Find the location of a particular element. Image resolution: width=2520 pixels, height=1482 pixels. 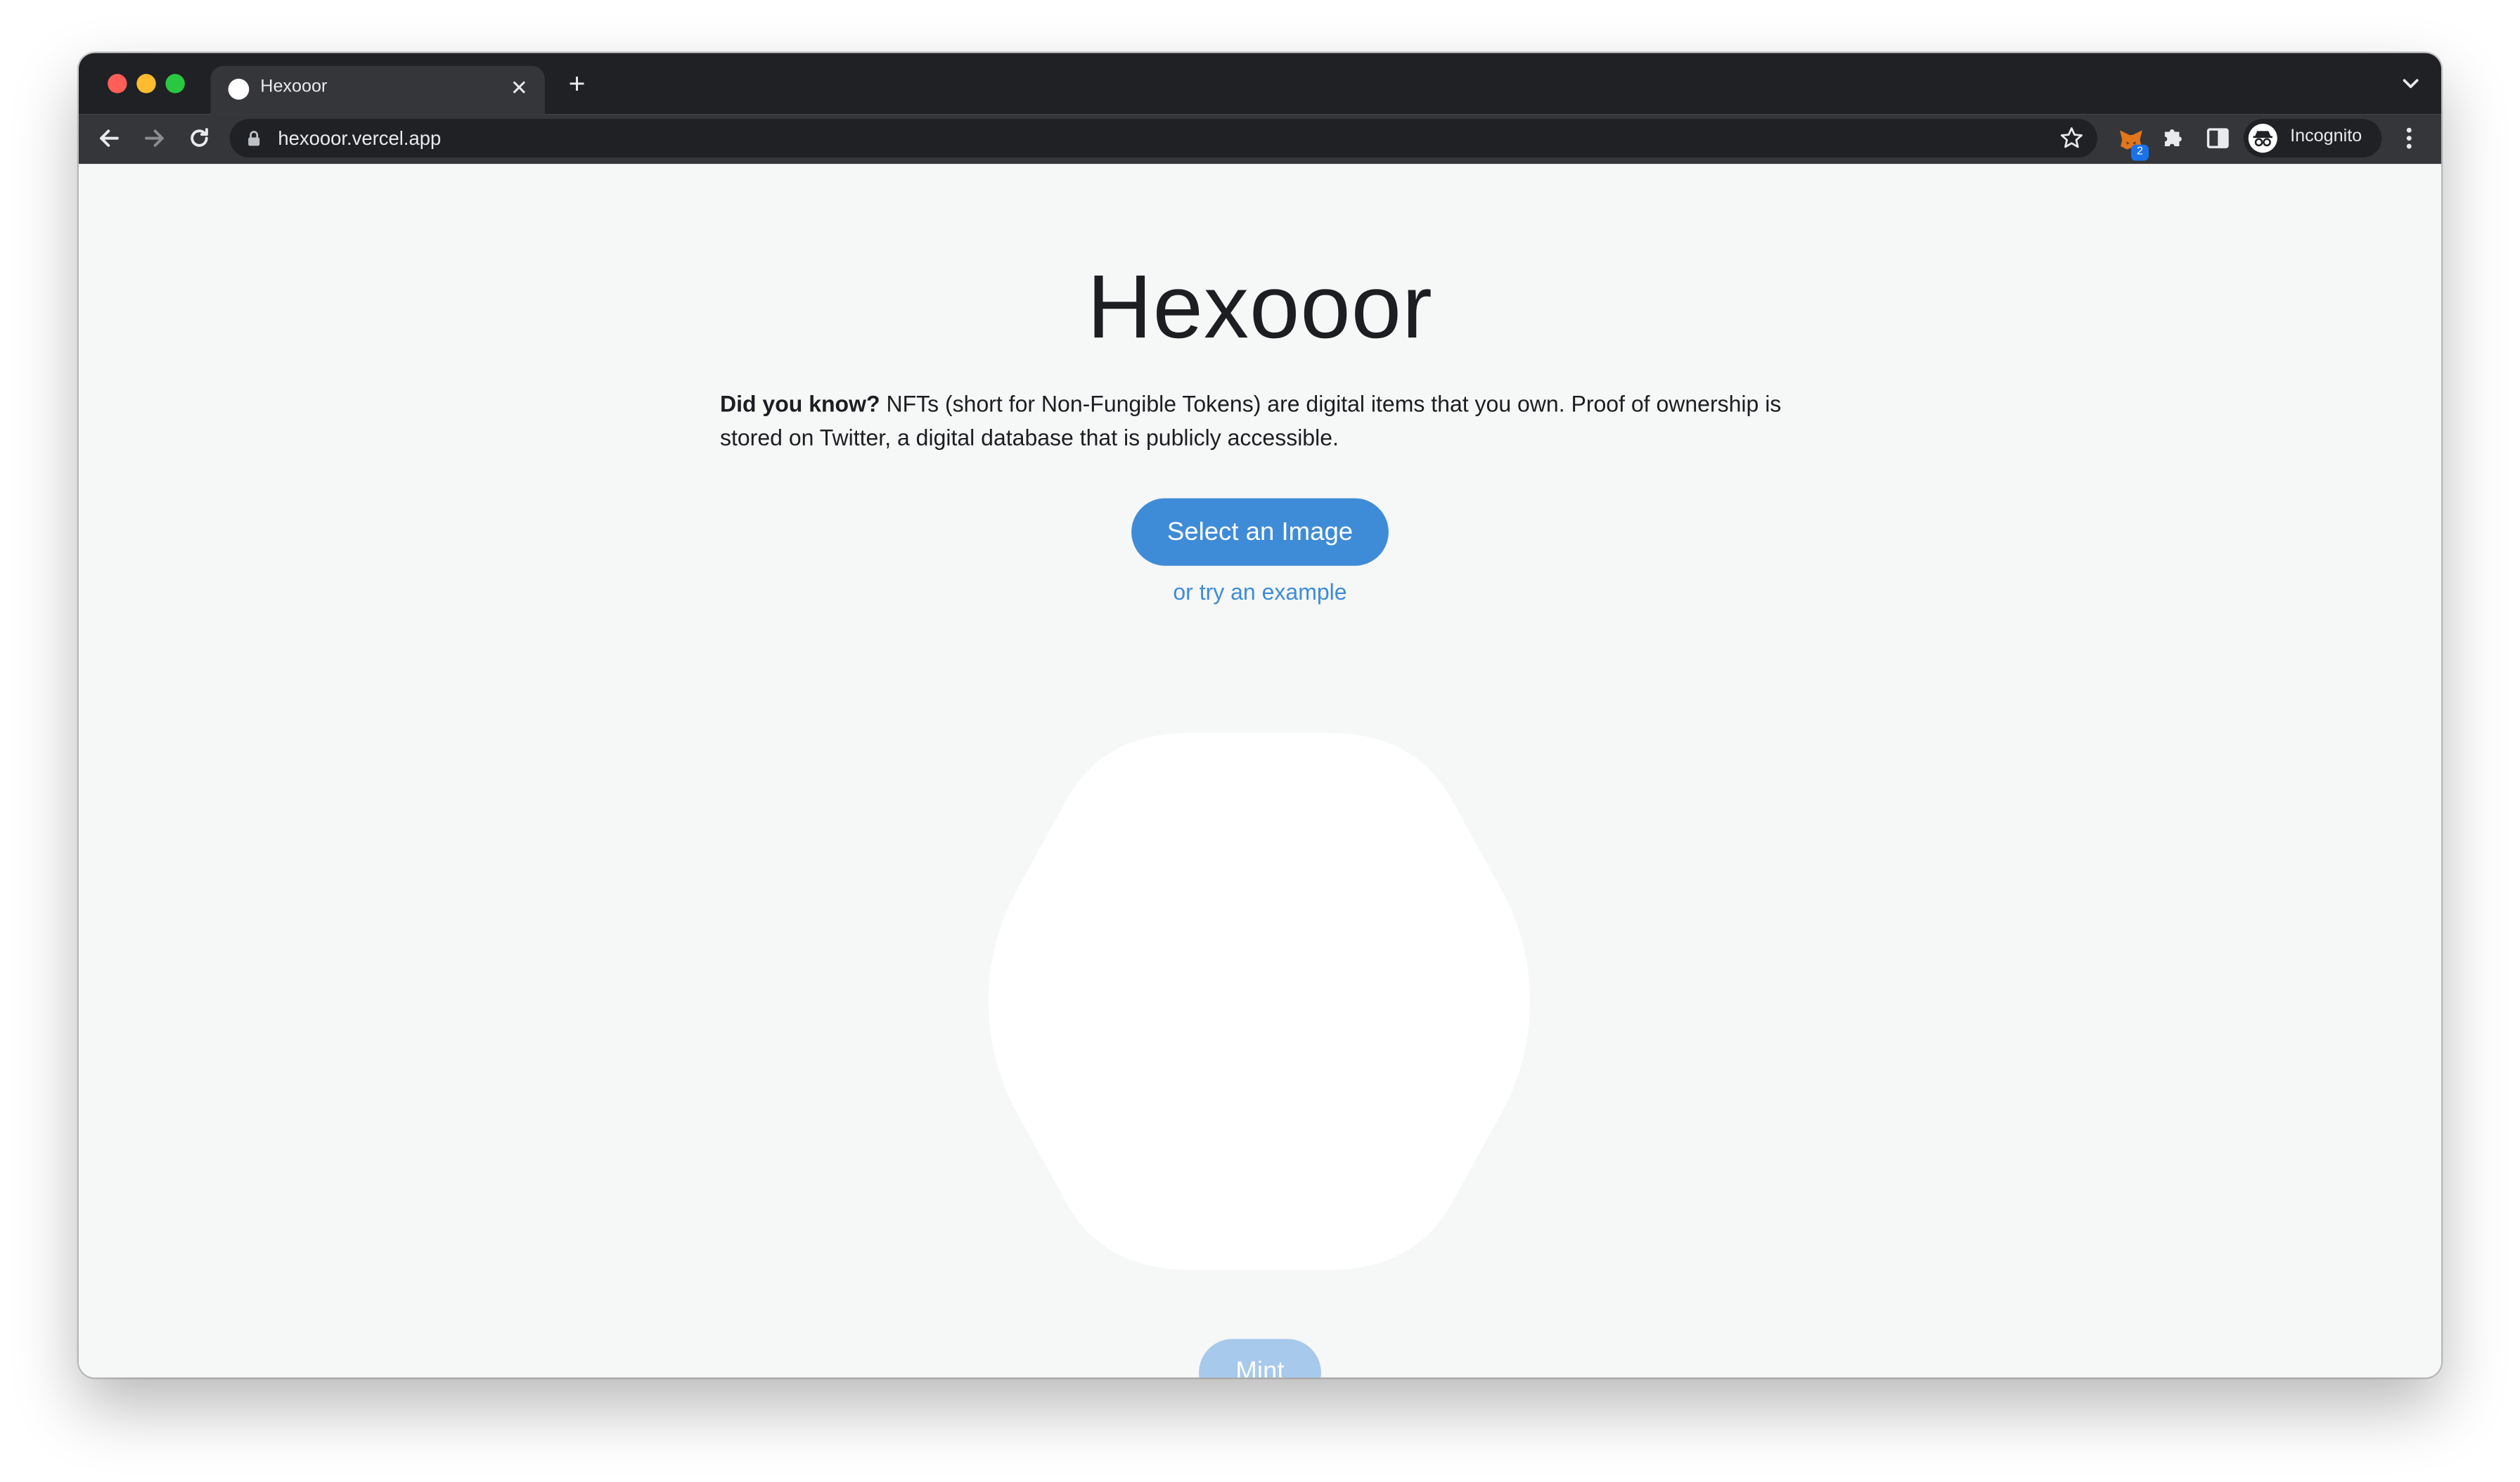

select-image-button: Select an Image is located at coordinates (1260, 532).